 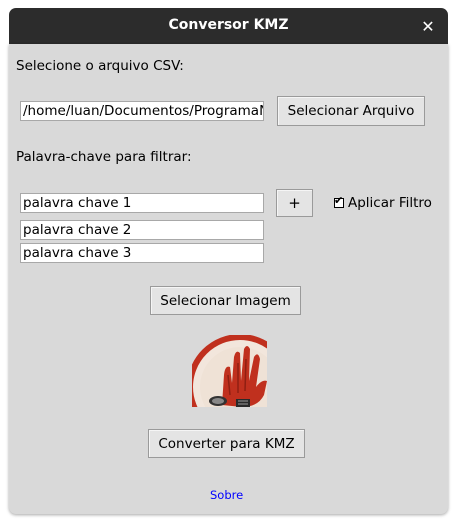 I want to click on select-file-button: Selecionar Arquivo, so click(x=351, y=111).